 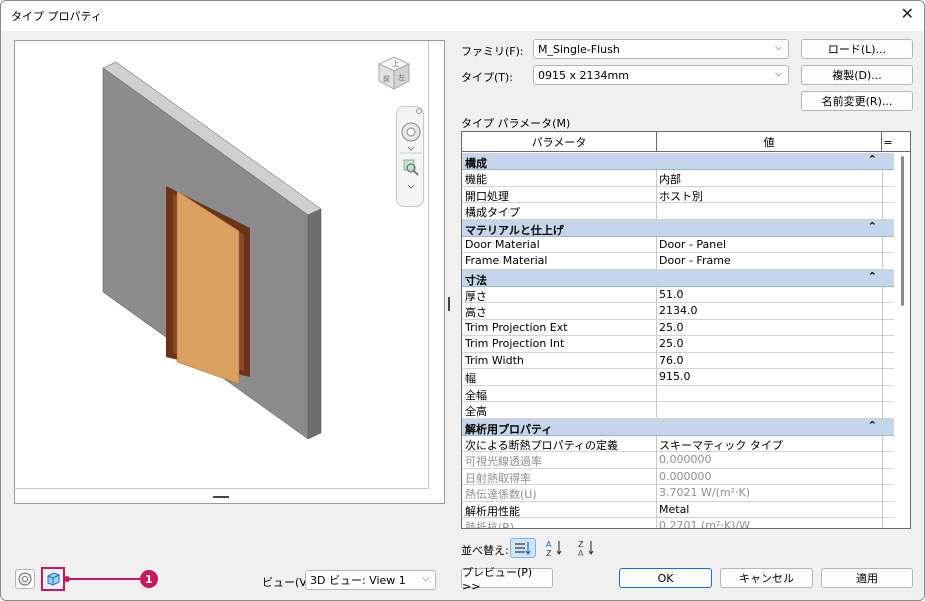 I want to click on viewcube-toggle-button, so click(x=53, y=579).